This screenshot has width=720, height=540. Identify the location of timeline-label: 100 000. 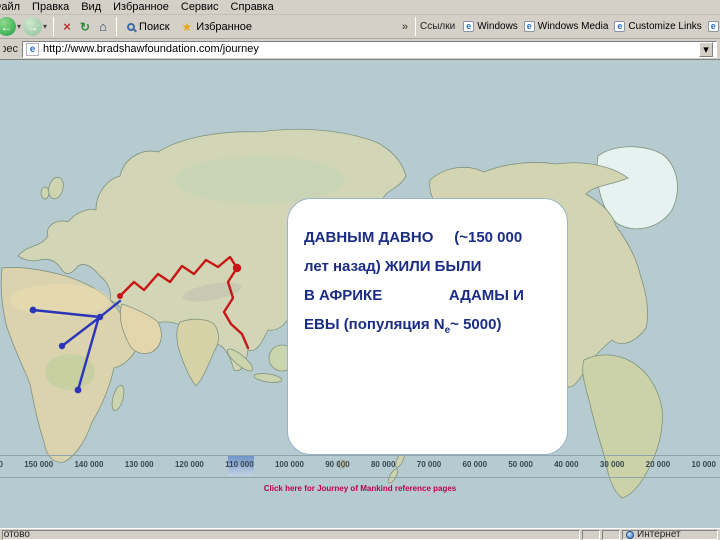
(289, 464).